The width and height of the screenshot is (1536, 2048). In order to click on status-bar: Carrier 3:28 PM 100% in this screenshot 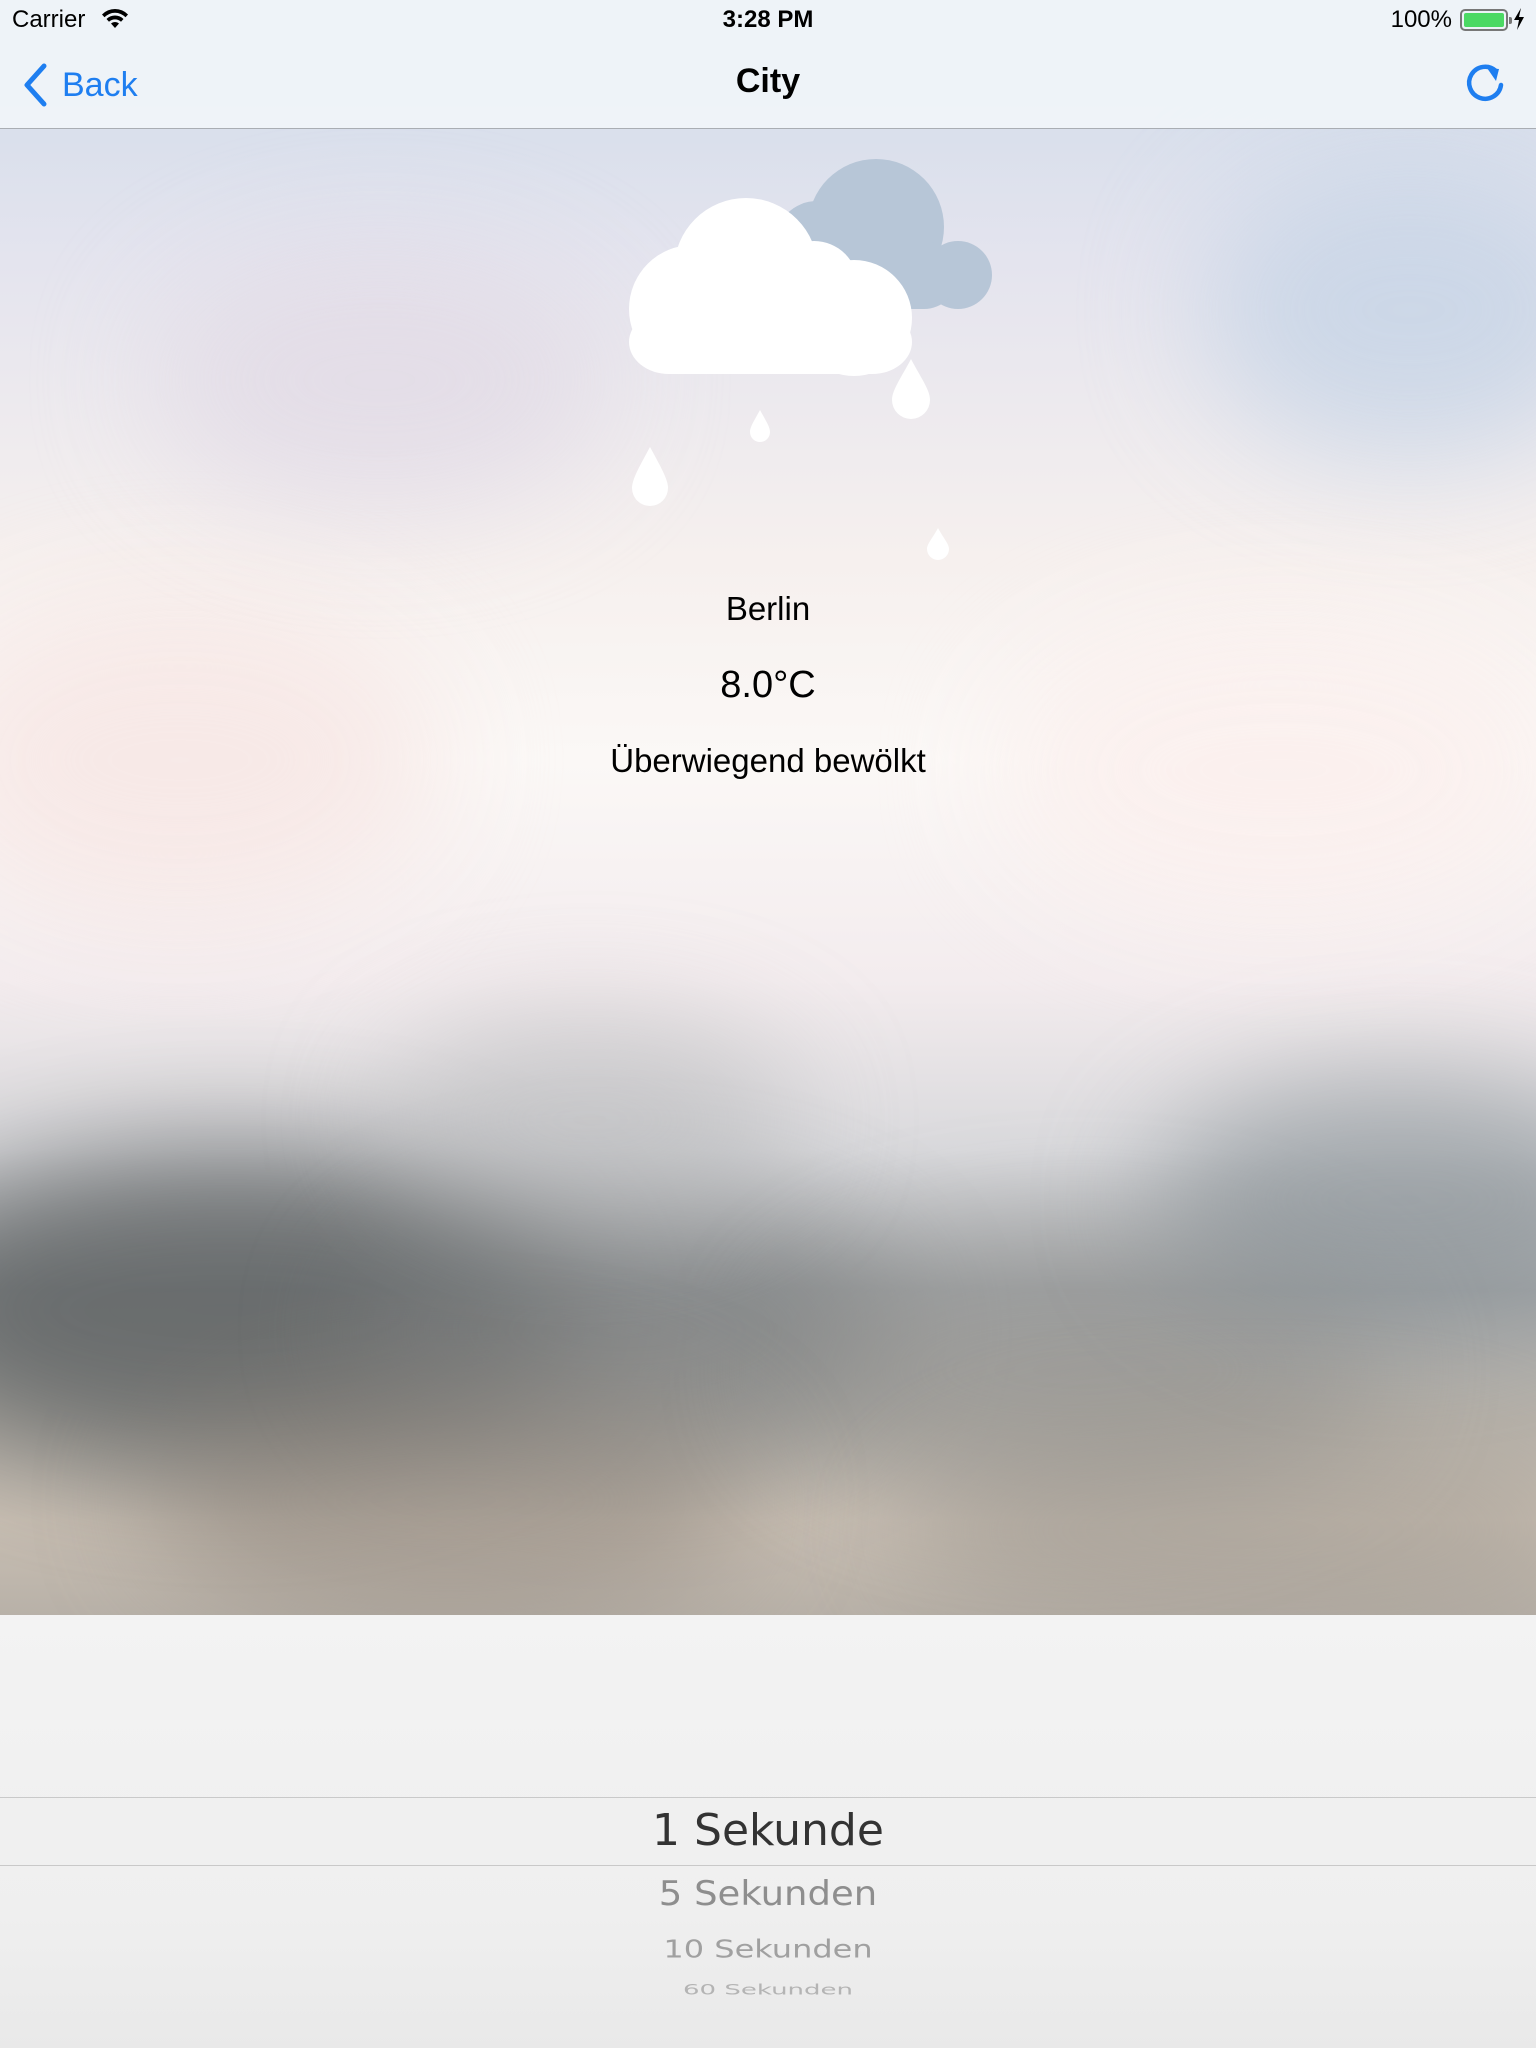, I will do `click(768, 20)`.